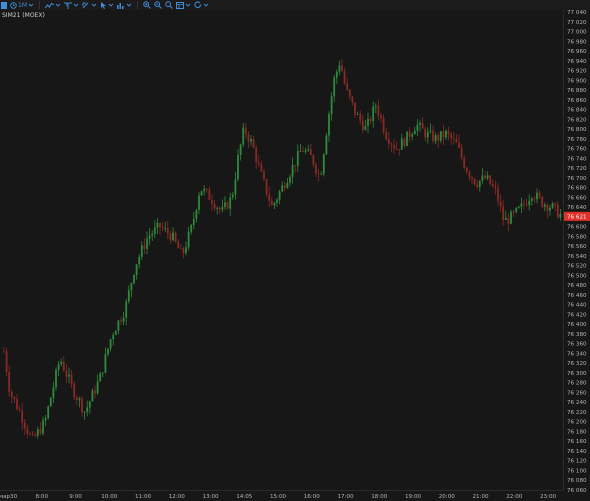 This screenshot has height=501, width=590. What do you see at coordinates (577, 81) in the screenshot?
I see `price-tick-label: 76 900` at bounding box center [577, 81].